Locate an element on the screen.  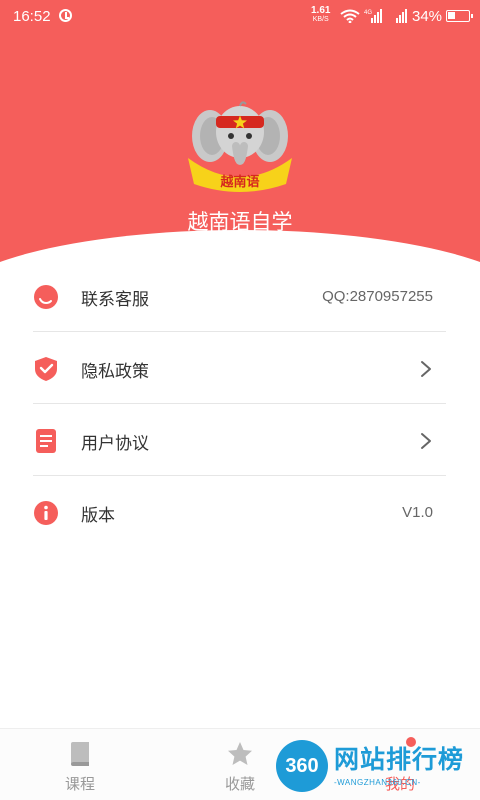
tab-courses: 课程 is located at coordinates (80, 764).